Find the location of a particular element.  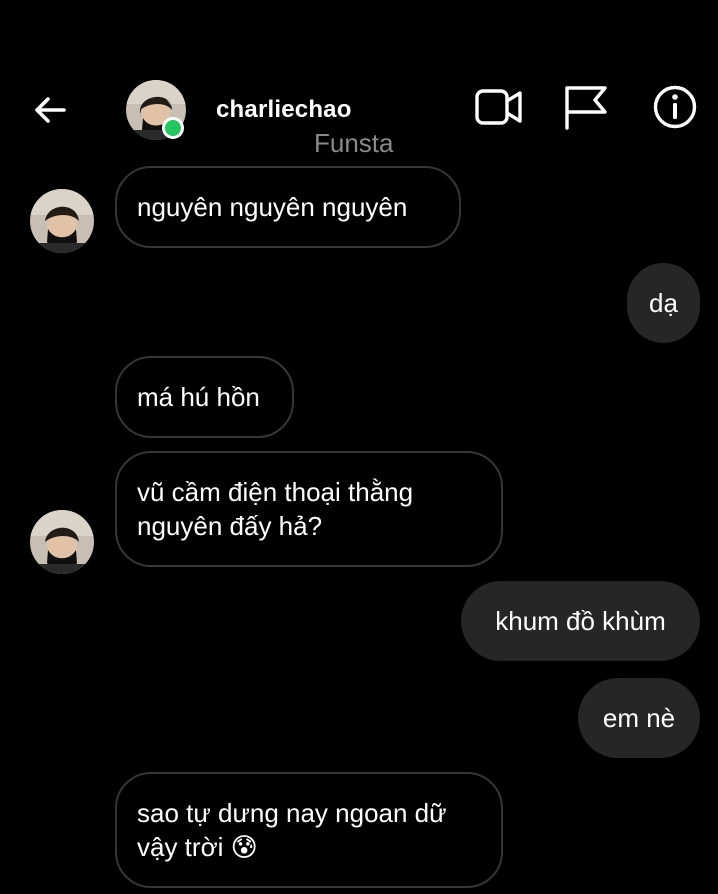

report-button is located at coordinates (585, 107).